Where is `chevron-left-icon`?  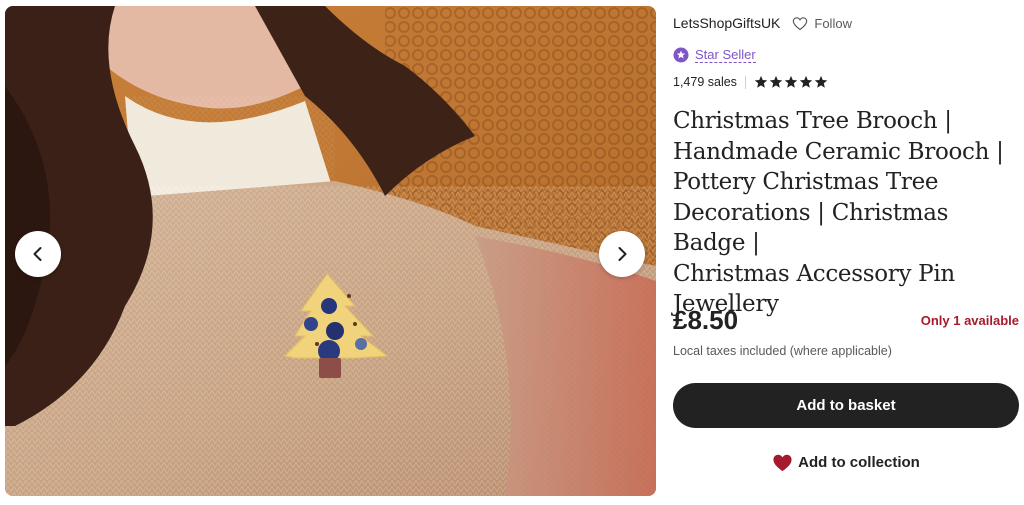 chevron-left-icon is located at coordinates (37, 254).